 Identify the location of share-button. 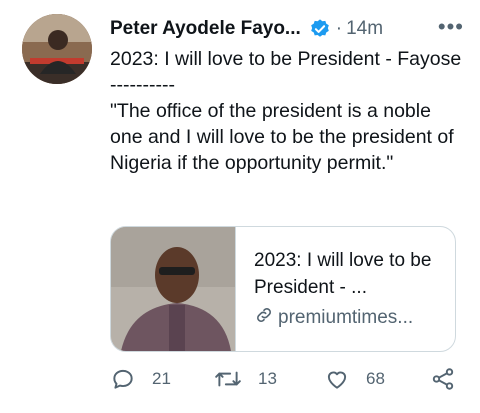
(451, 379).